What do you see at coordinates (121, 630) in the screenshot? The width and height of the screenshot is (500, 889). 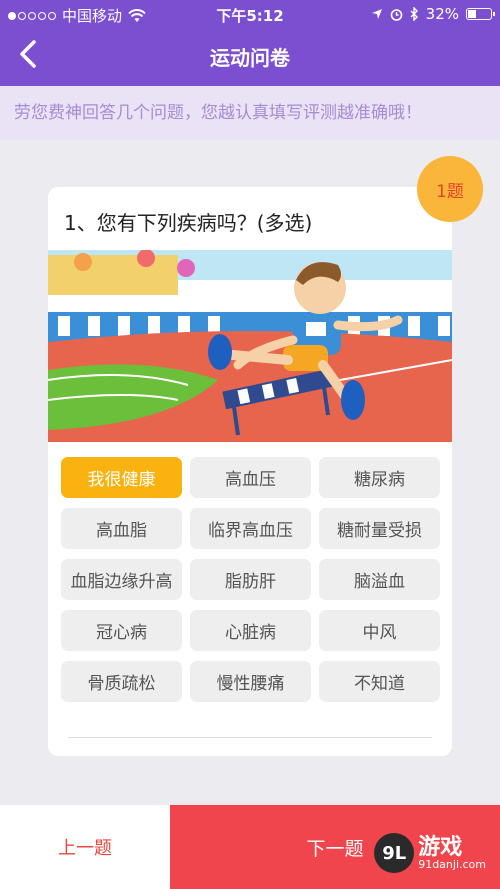 I see `option-coronary-heart-disease: 冠心病` at bounding box center [121, 630].